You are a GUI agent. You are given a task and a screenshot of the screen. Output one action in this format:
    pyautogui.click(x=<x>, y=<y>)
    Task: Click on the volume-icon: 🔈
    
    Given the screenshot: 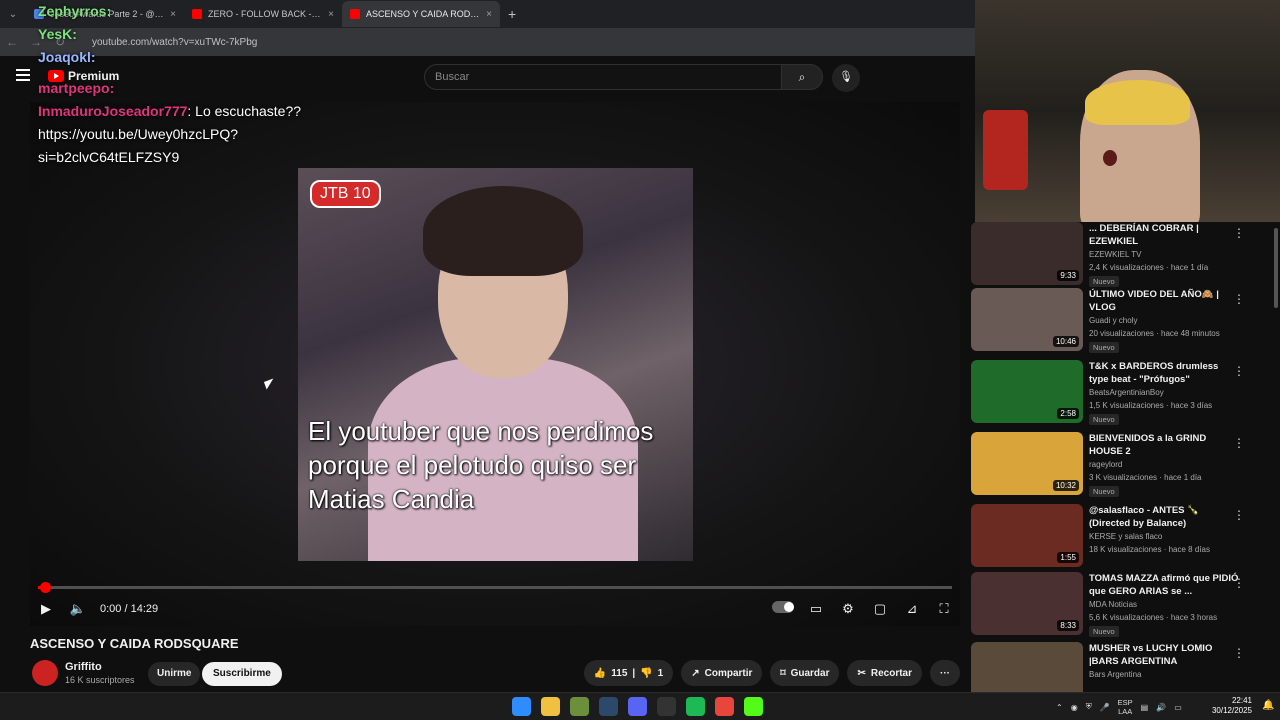 What is the action you would take?
    pyautogui.click(x=78, y=609)
    